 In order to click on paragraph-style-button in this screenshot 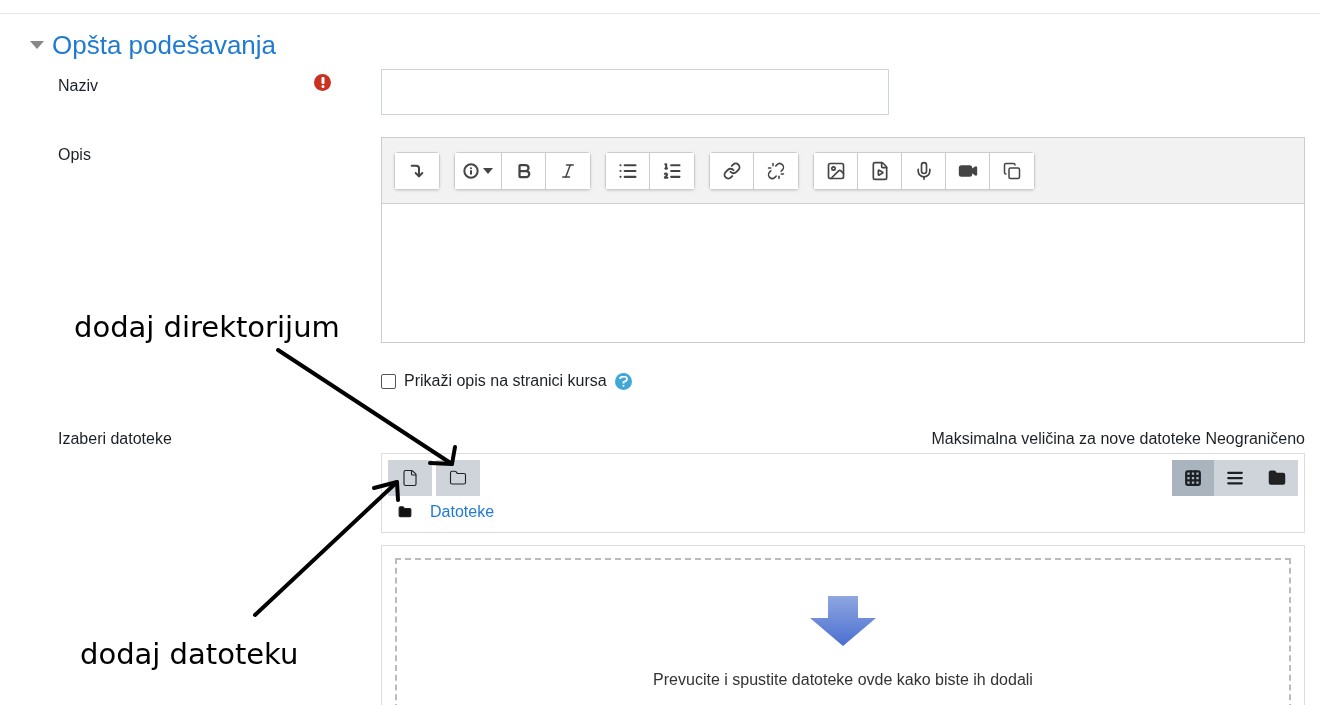, I will do `click(478, 170)`.